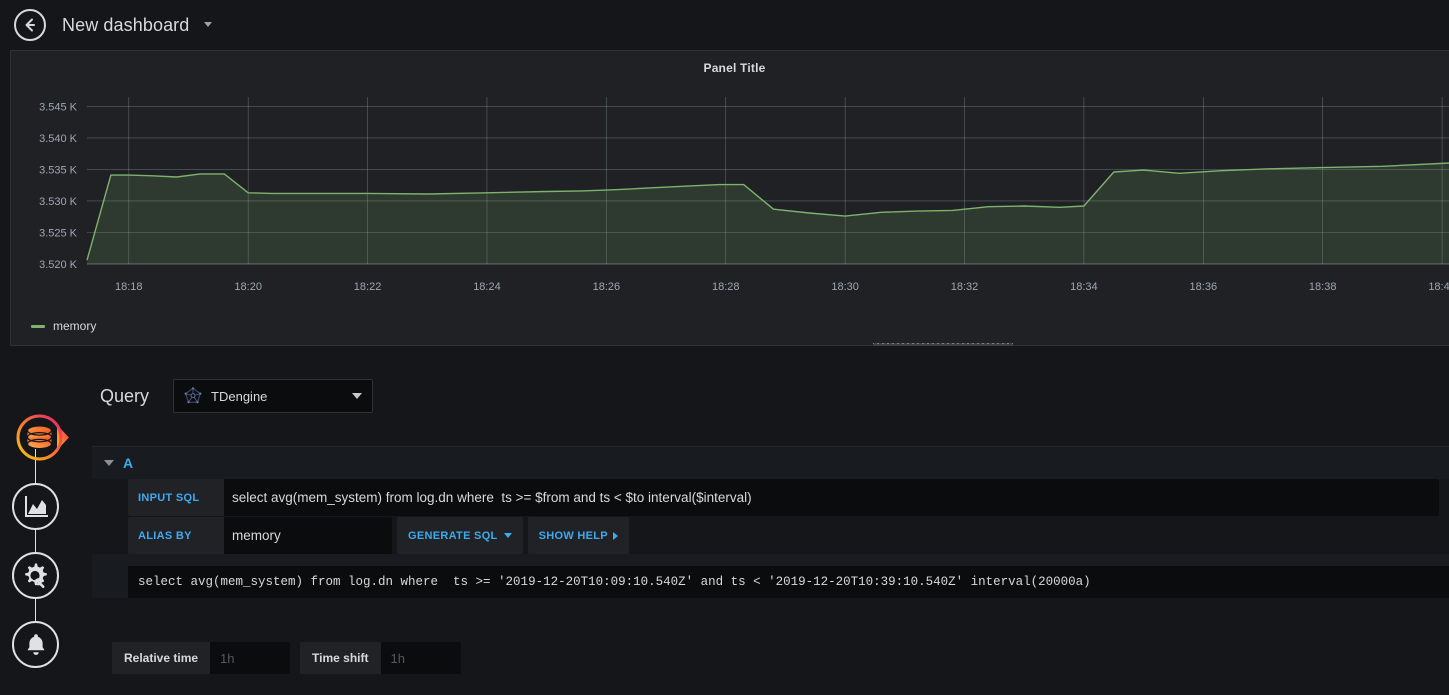 Image resolution: width=1449 pixels, height=695 pixels. Describe the element at coordinates (726, 287) in the screenshot. I see `x-axis-tick-label: 18:28` at that location.